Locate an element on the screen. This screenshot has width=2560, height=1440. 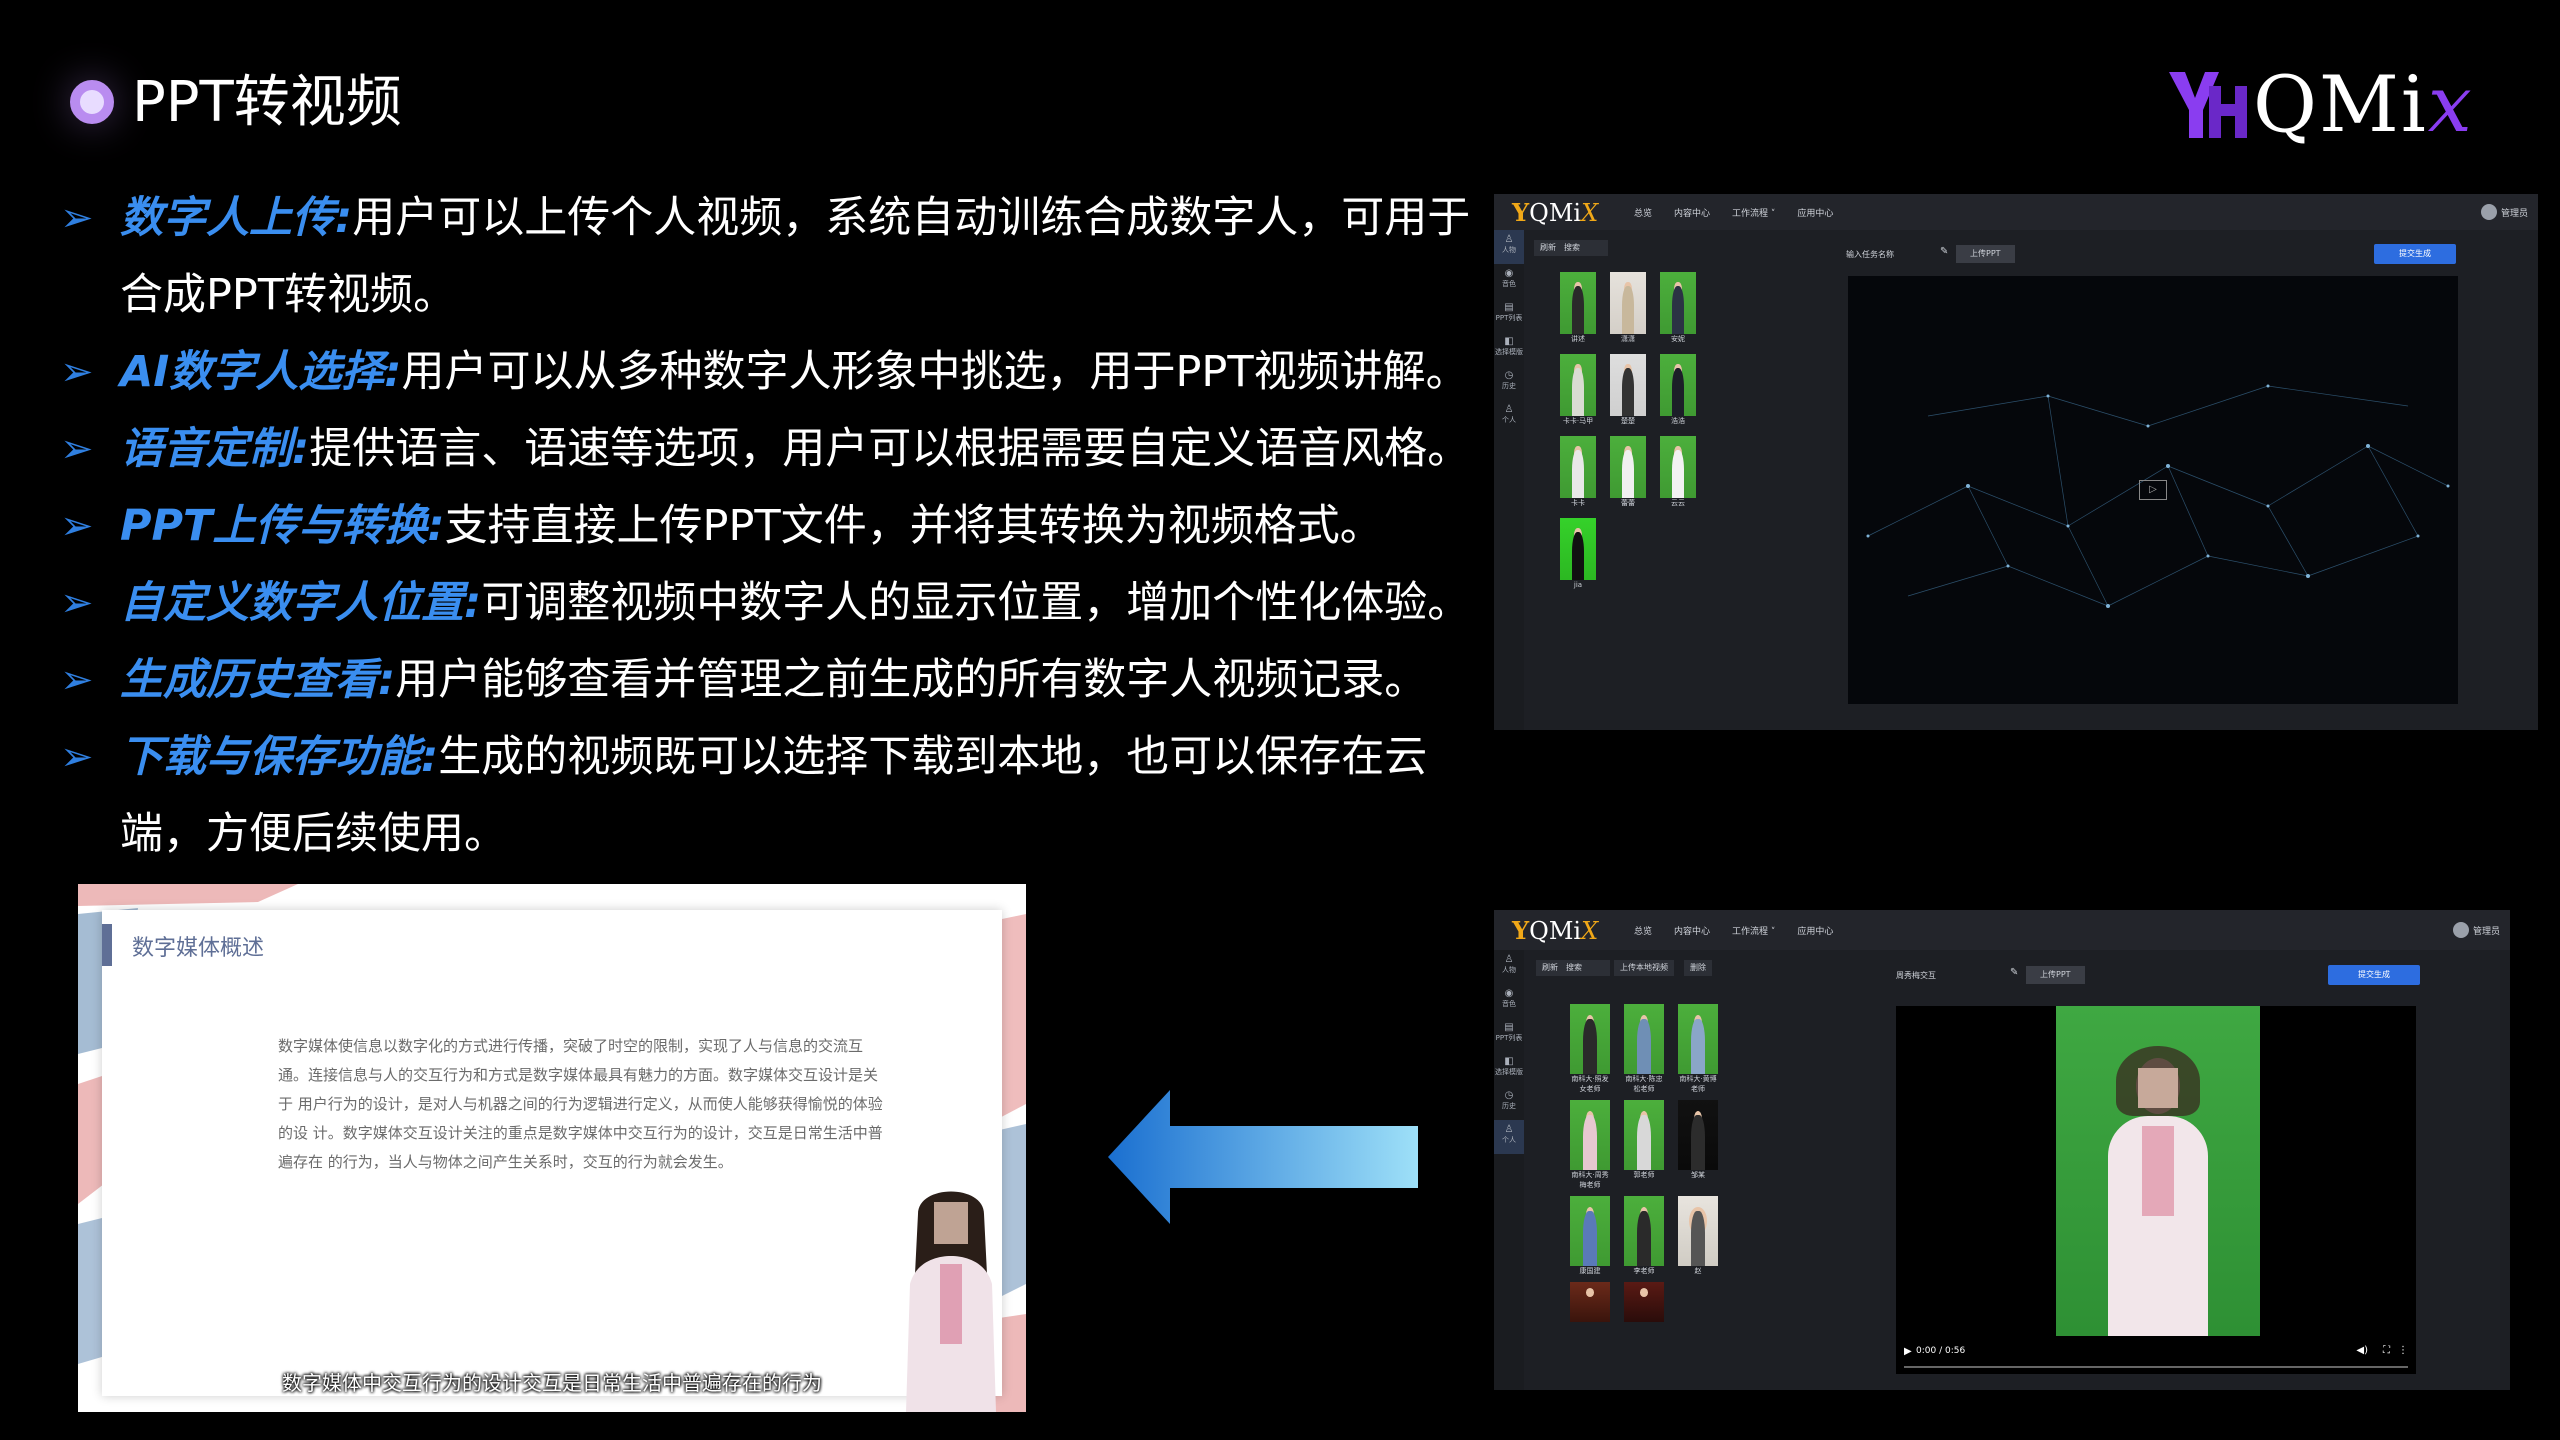
avatar-card: 蕾蕾 is located at coordinates (1628, 472).